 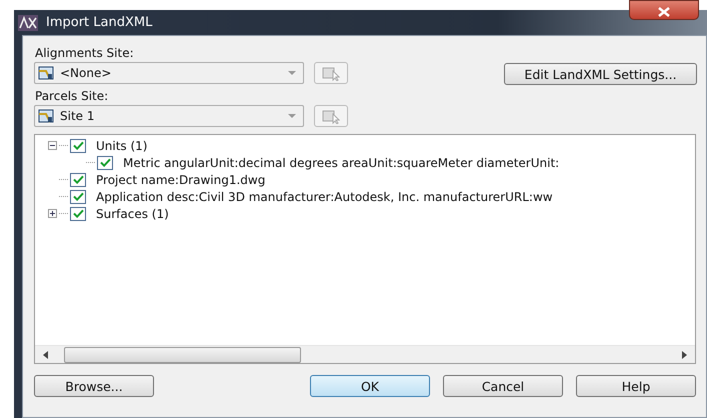 I want to click on app-logo-icon, so click(x=28, y=22).